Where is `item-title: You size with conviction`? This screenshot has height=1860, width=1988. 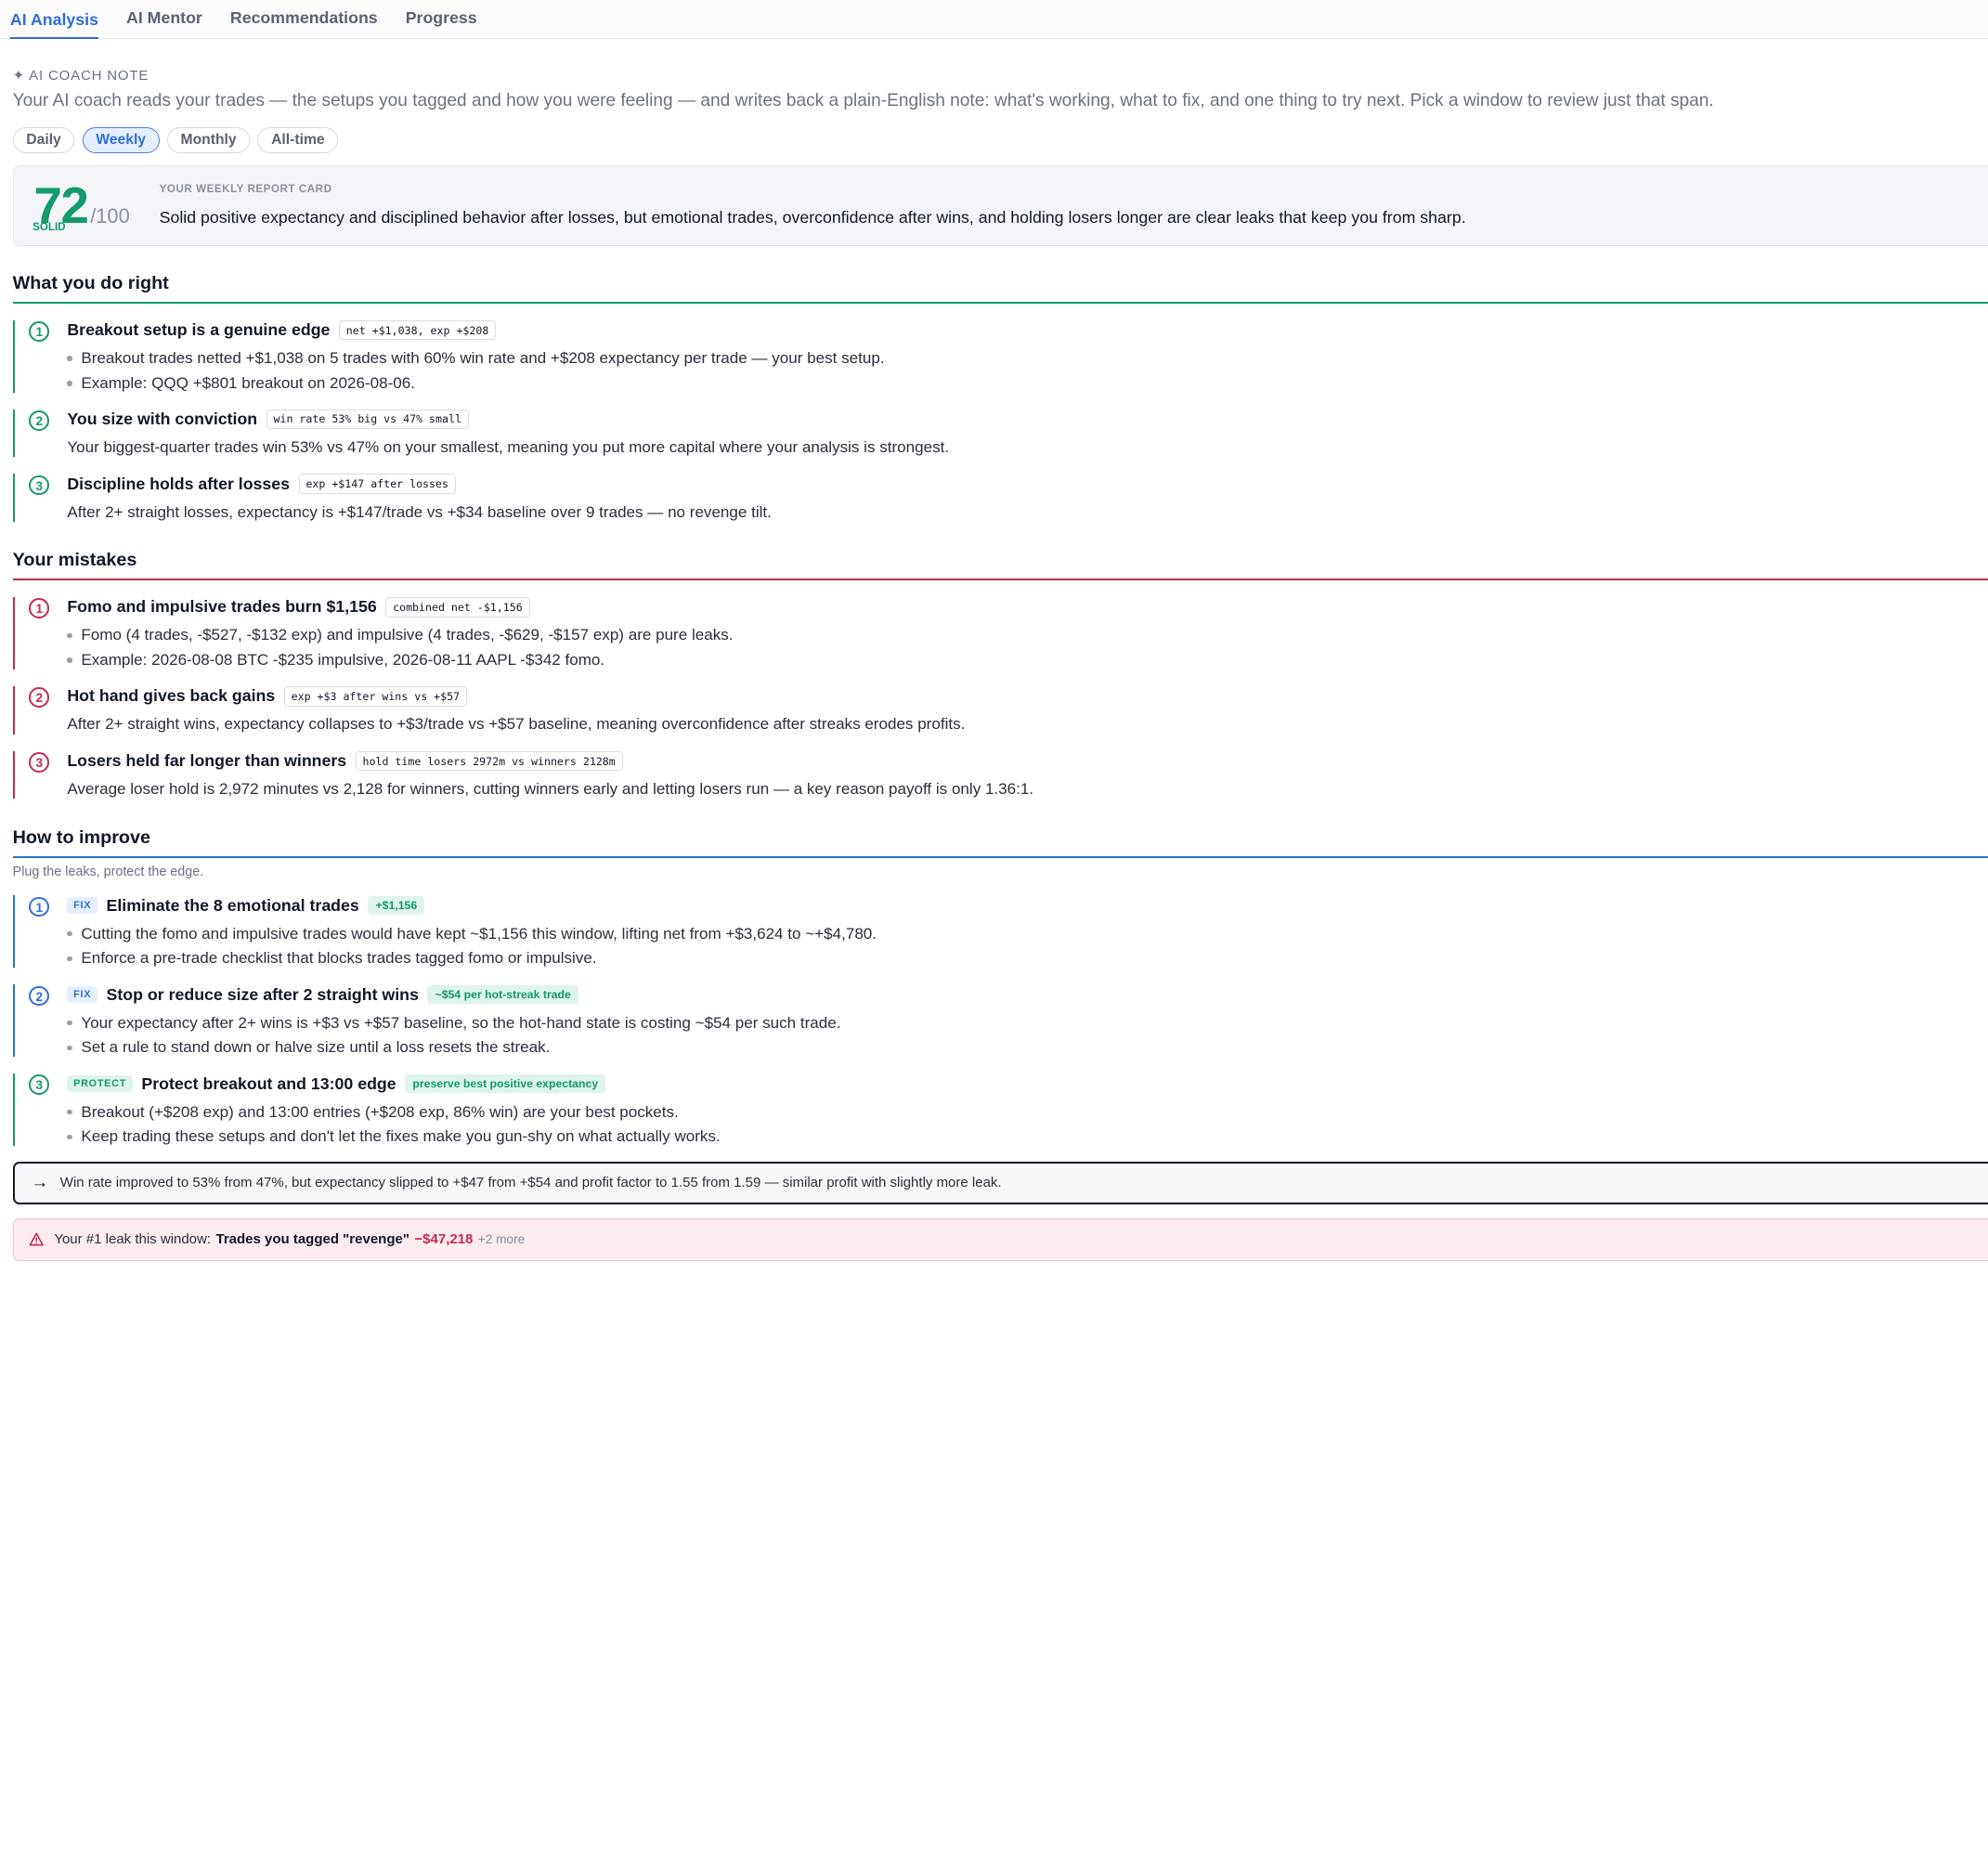
item-title: You size with conviction is located at coordinates (162, 418).